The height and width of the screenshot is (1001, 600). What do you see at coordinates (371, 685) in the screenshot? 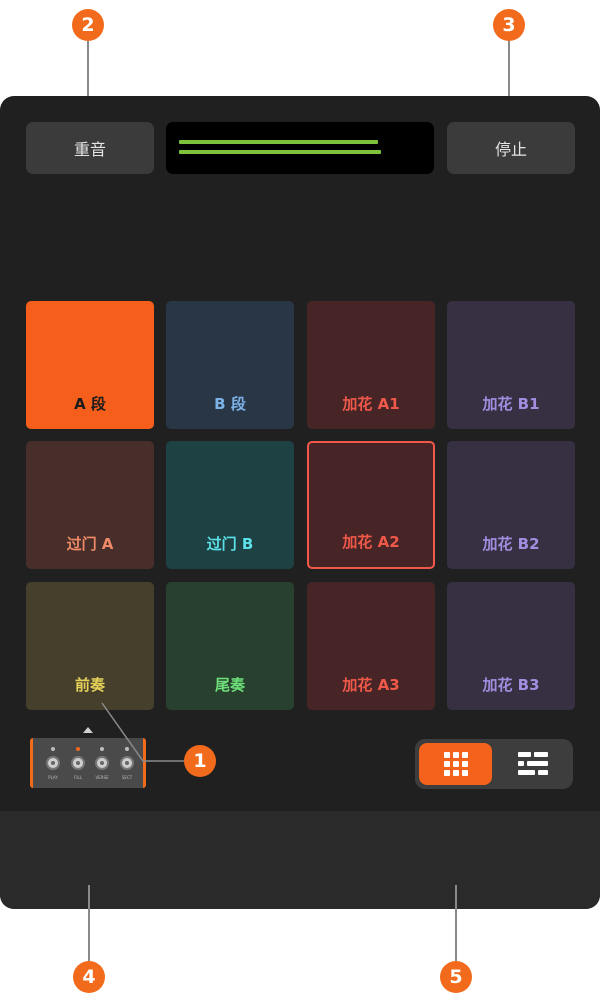
I see `pad-label: 加花 A3` at bounding box center [371, 685].